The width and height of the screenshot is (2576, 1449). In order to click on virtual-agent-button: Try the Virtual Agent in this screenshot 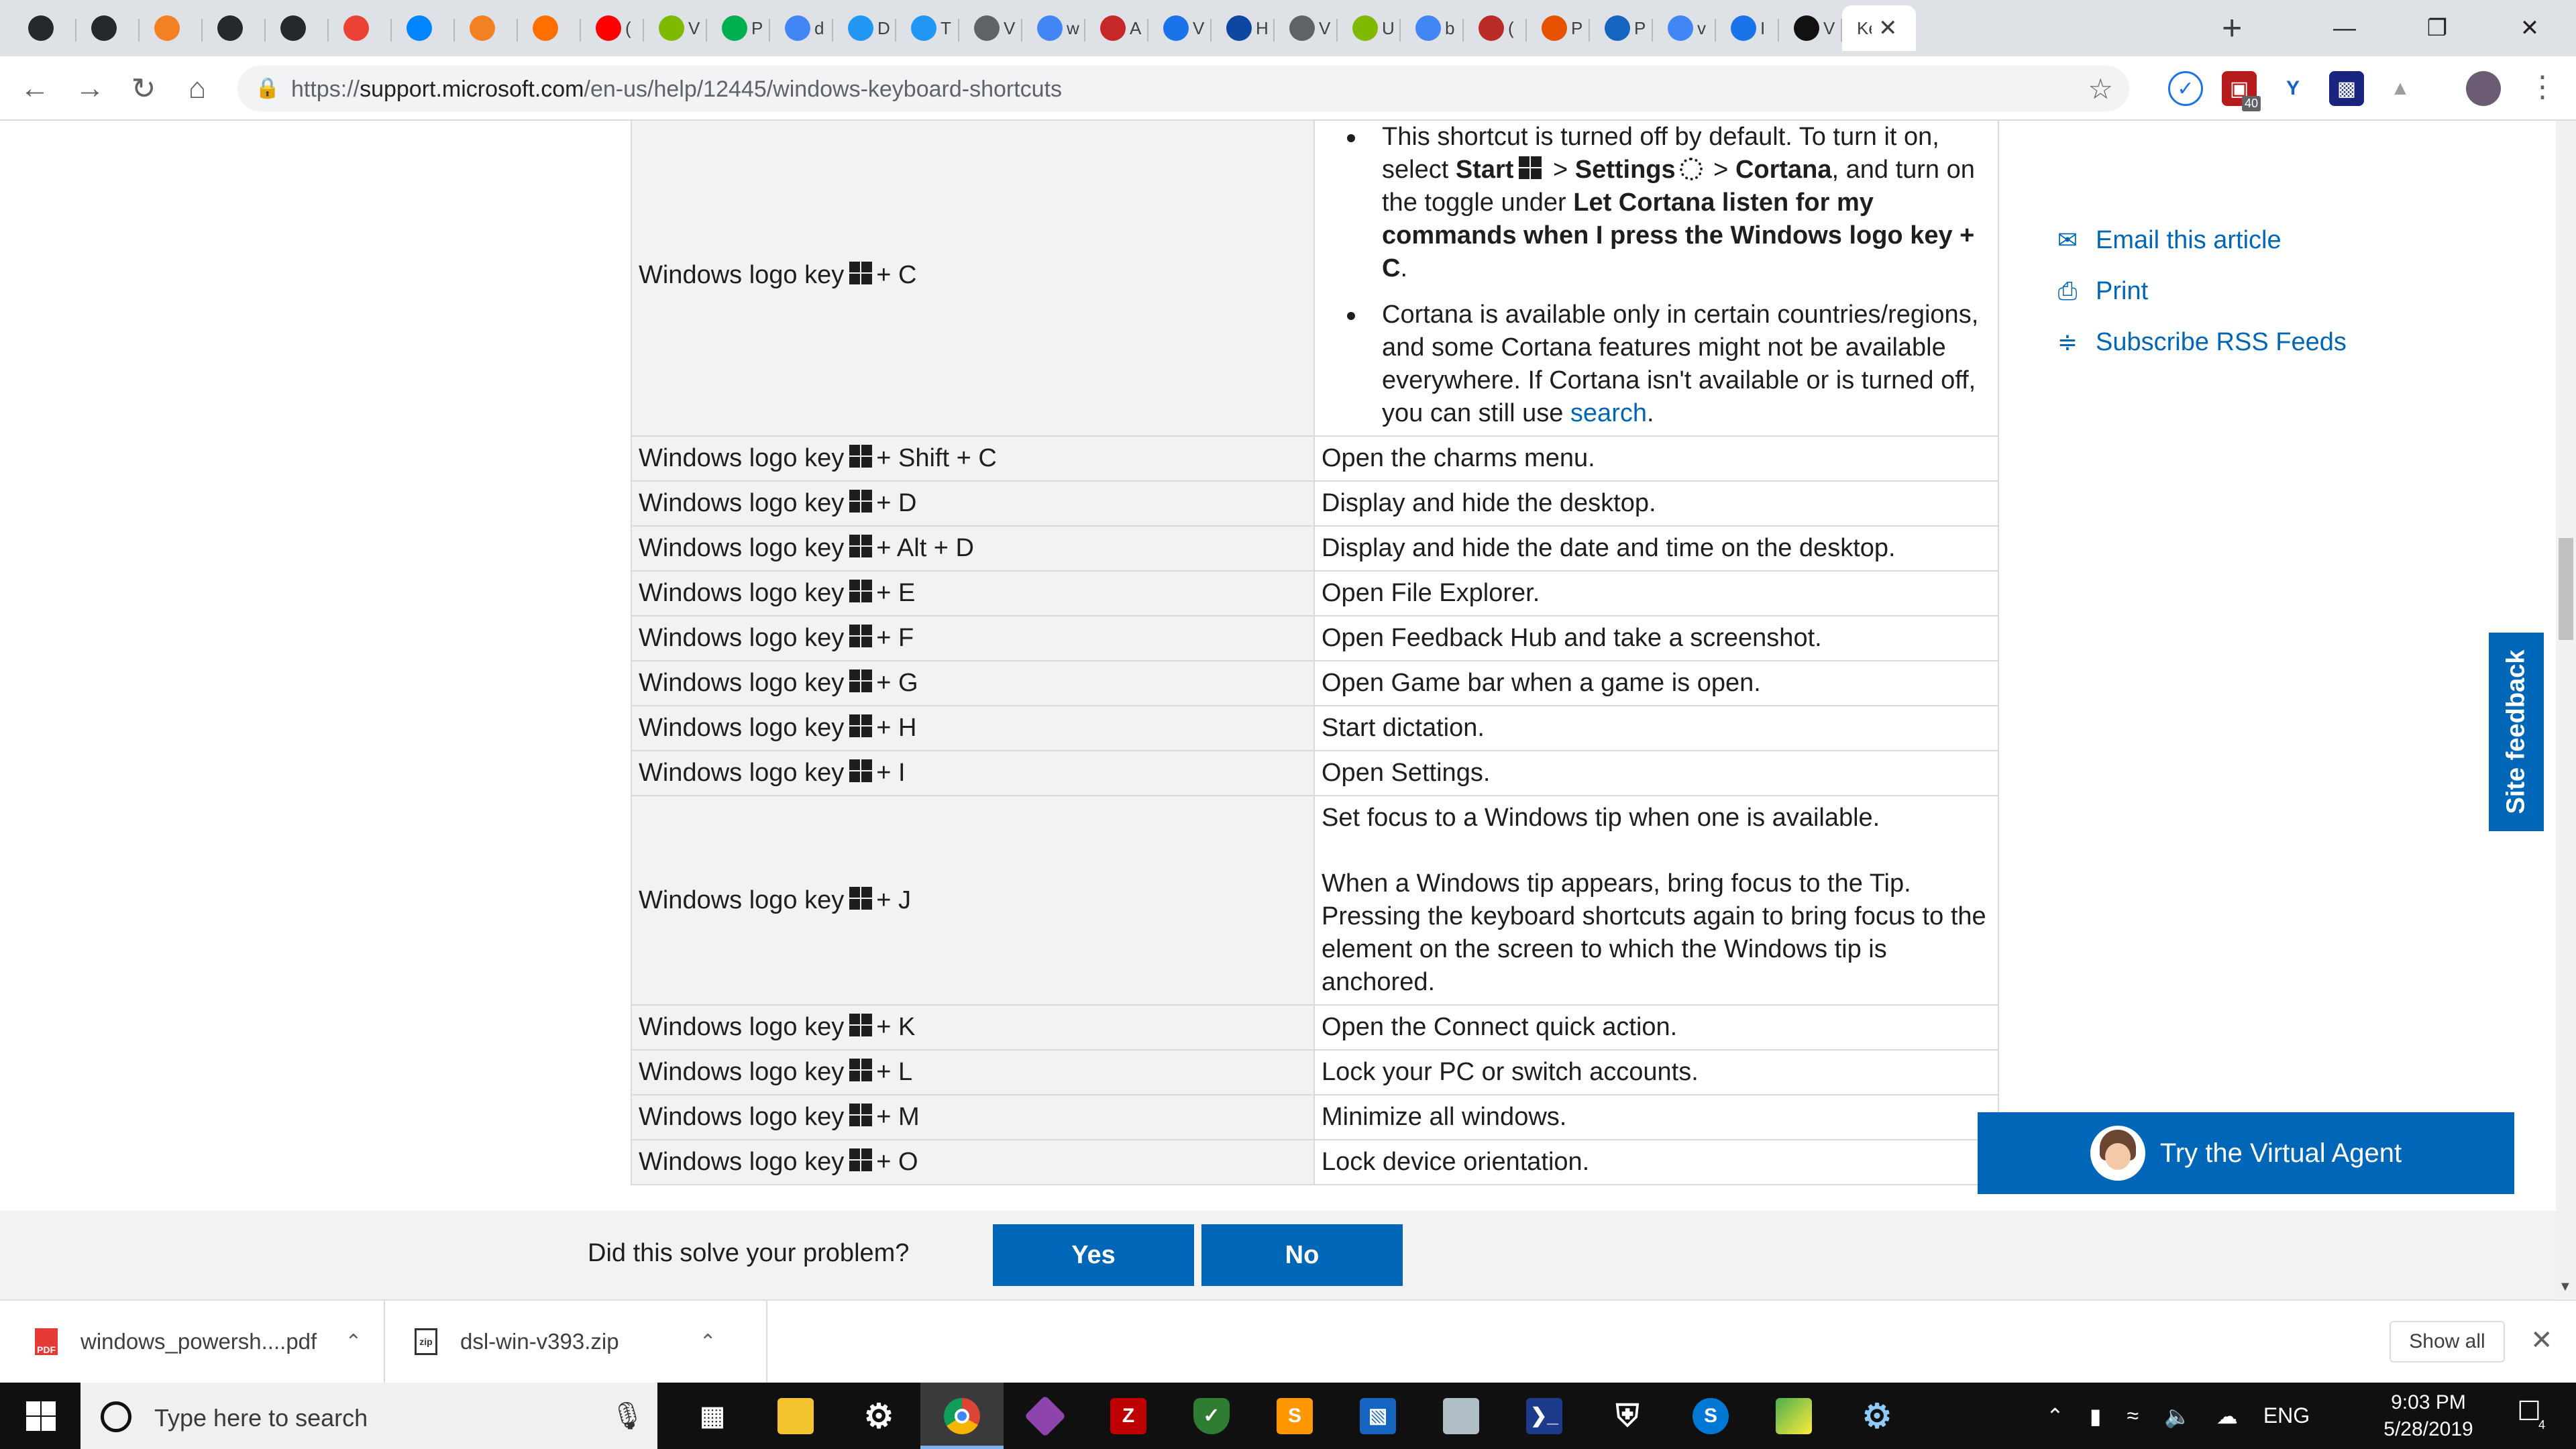, I will do `click(2246, 1153)`.